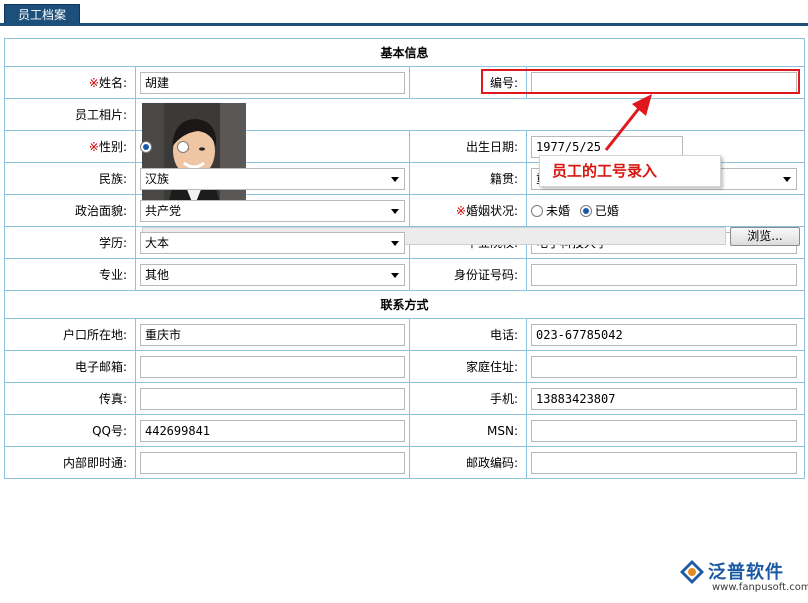  What do you see at coordinates (70, 398) in the screenshot?
I see `fax-label: 传真:` at bounding box center [70, 398].